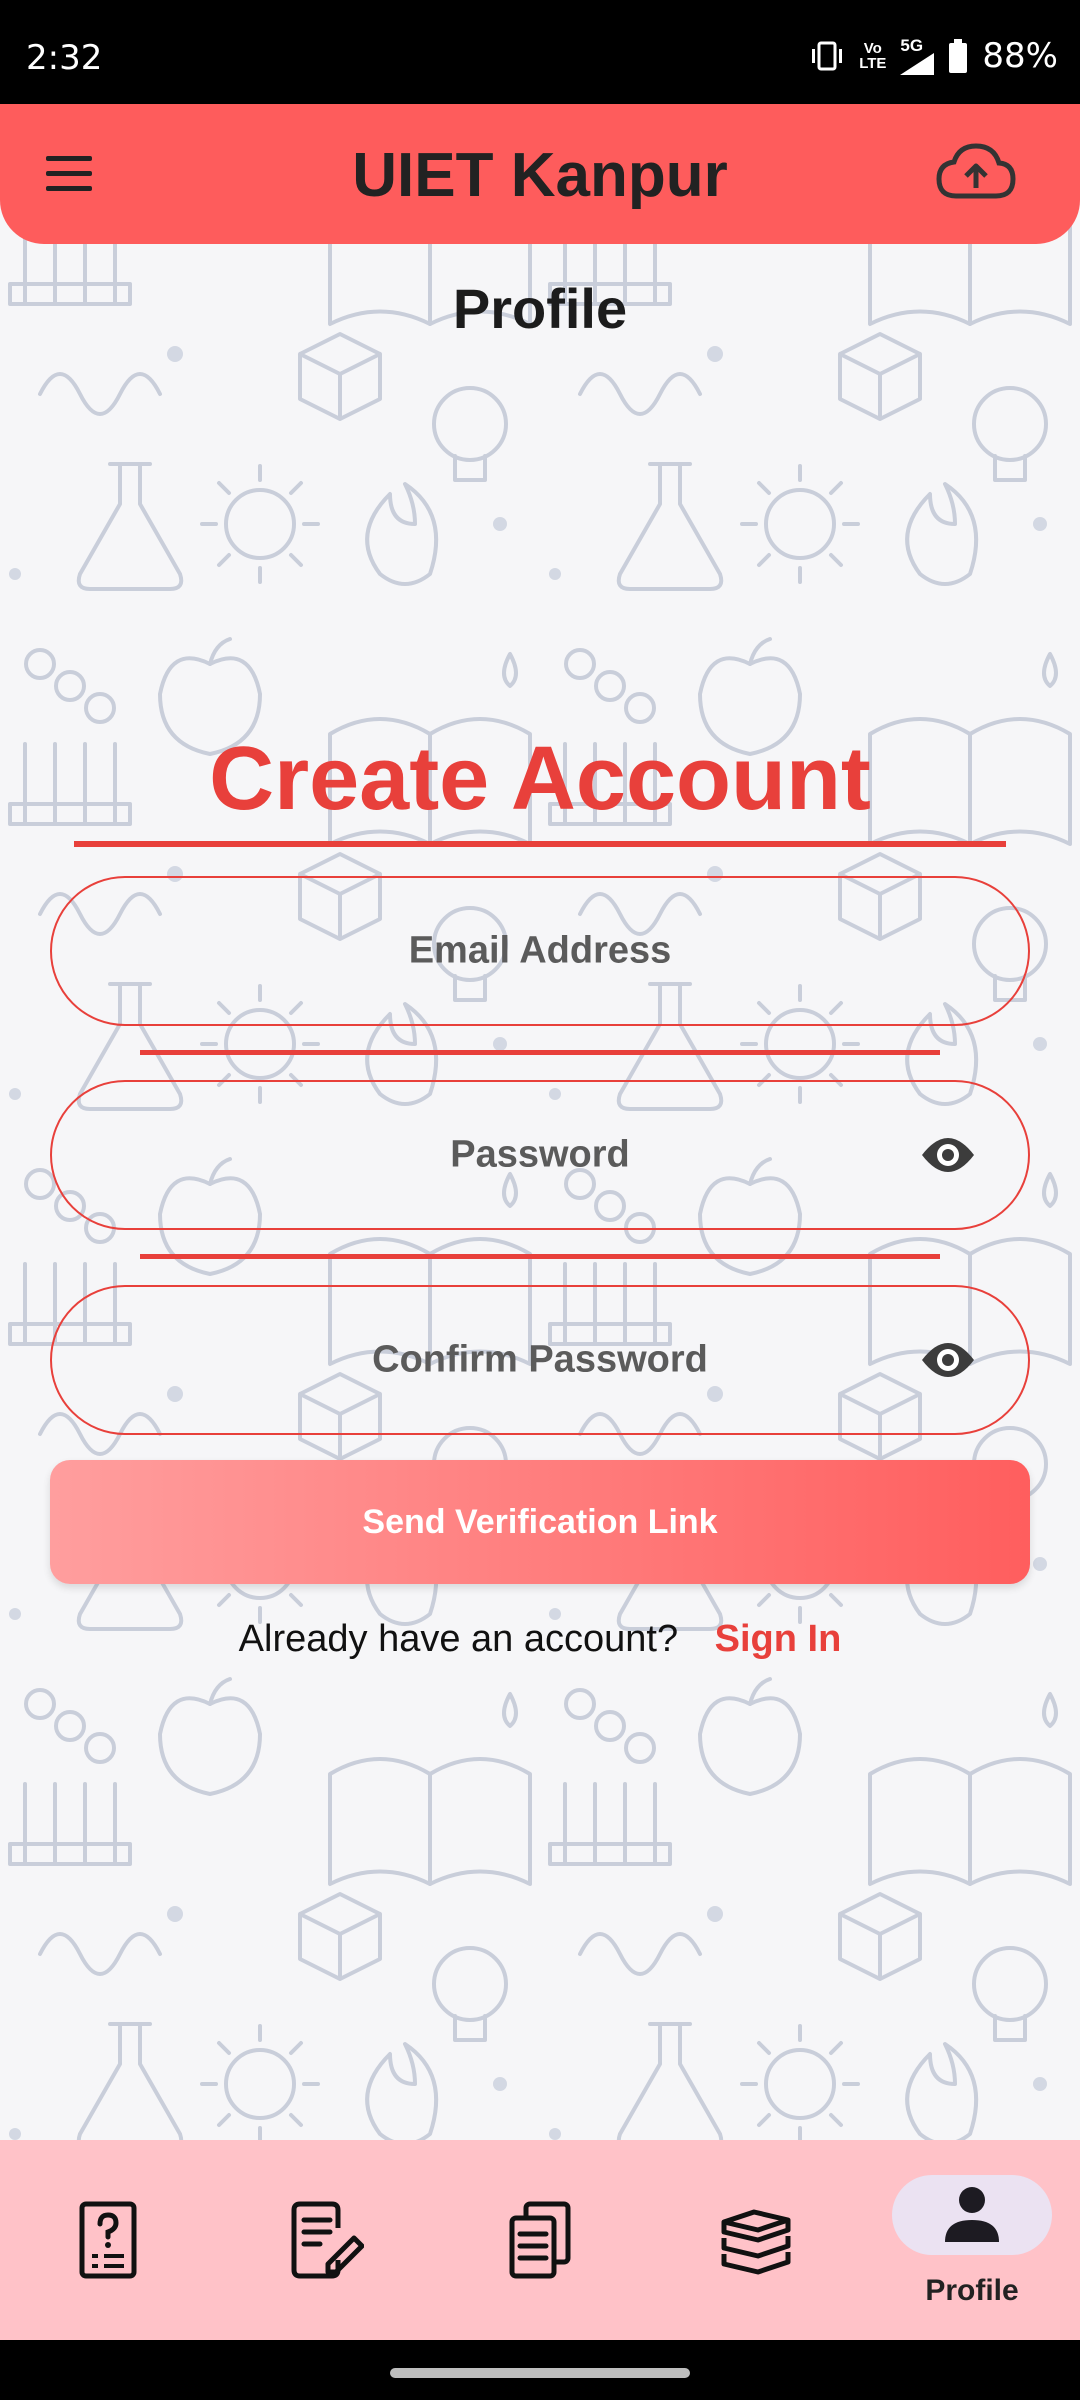 This screenshot has height=2400, width=1080. I want to click on heading-underline, so click(540, 844).